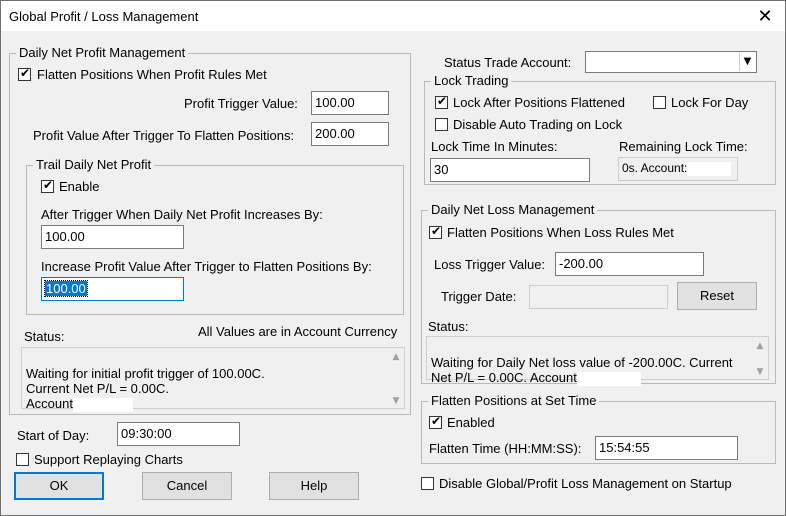 The height and width of the screenshot is (516, 786). What do you see at coordinates (717, 296) in the screenshot?
I see `reset-button: Reset` at bounding box center [717, 296].